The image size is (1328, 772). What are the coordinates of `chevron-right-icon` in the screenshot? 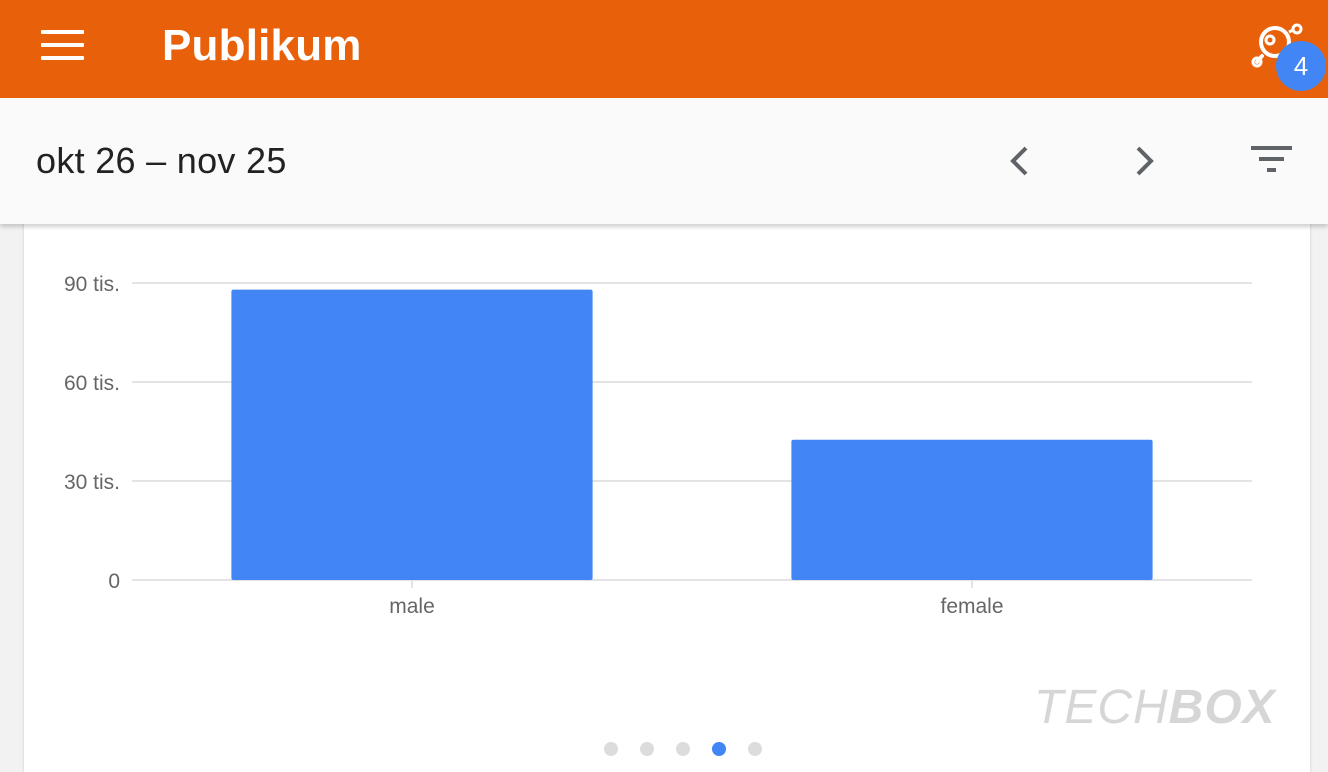 It's located at (1145, 161).